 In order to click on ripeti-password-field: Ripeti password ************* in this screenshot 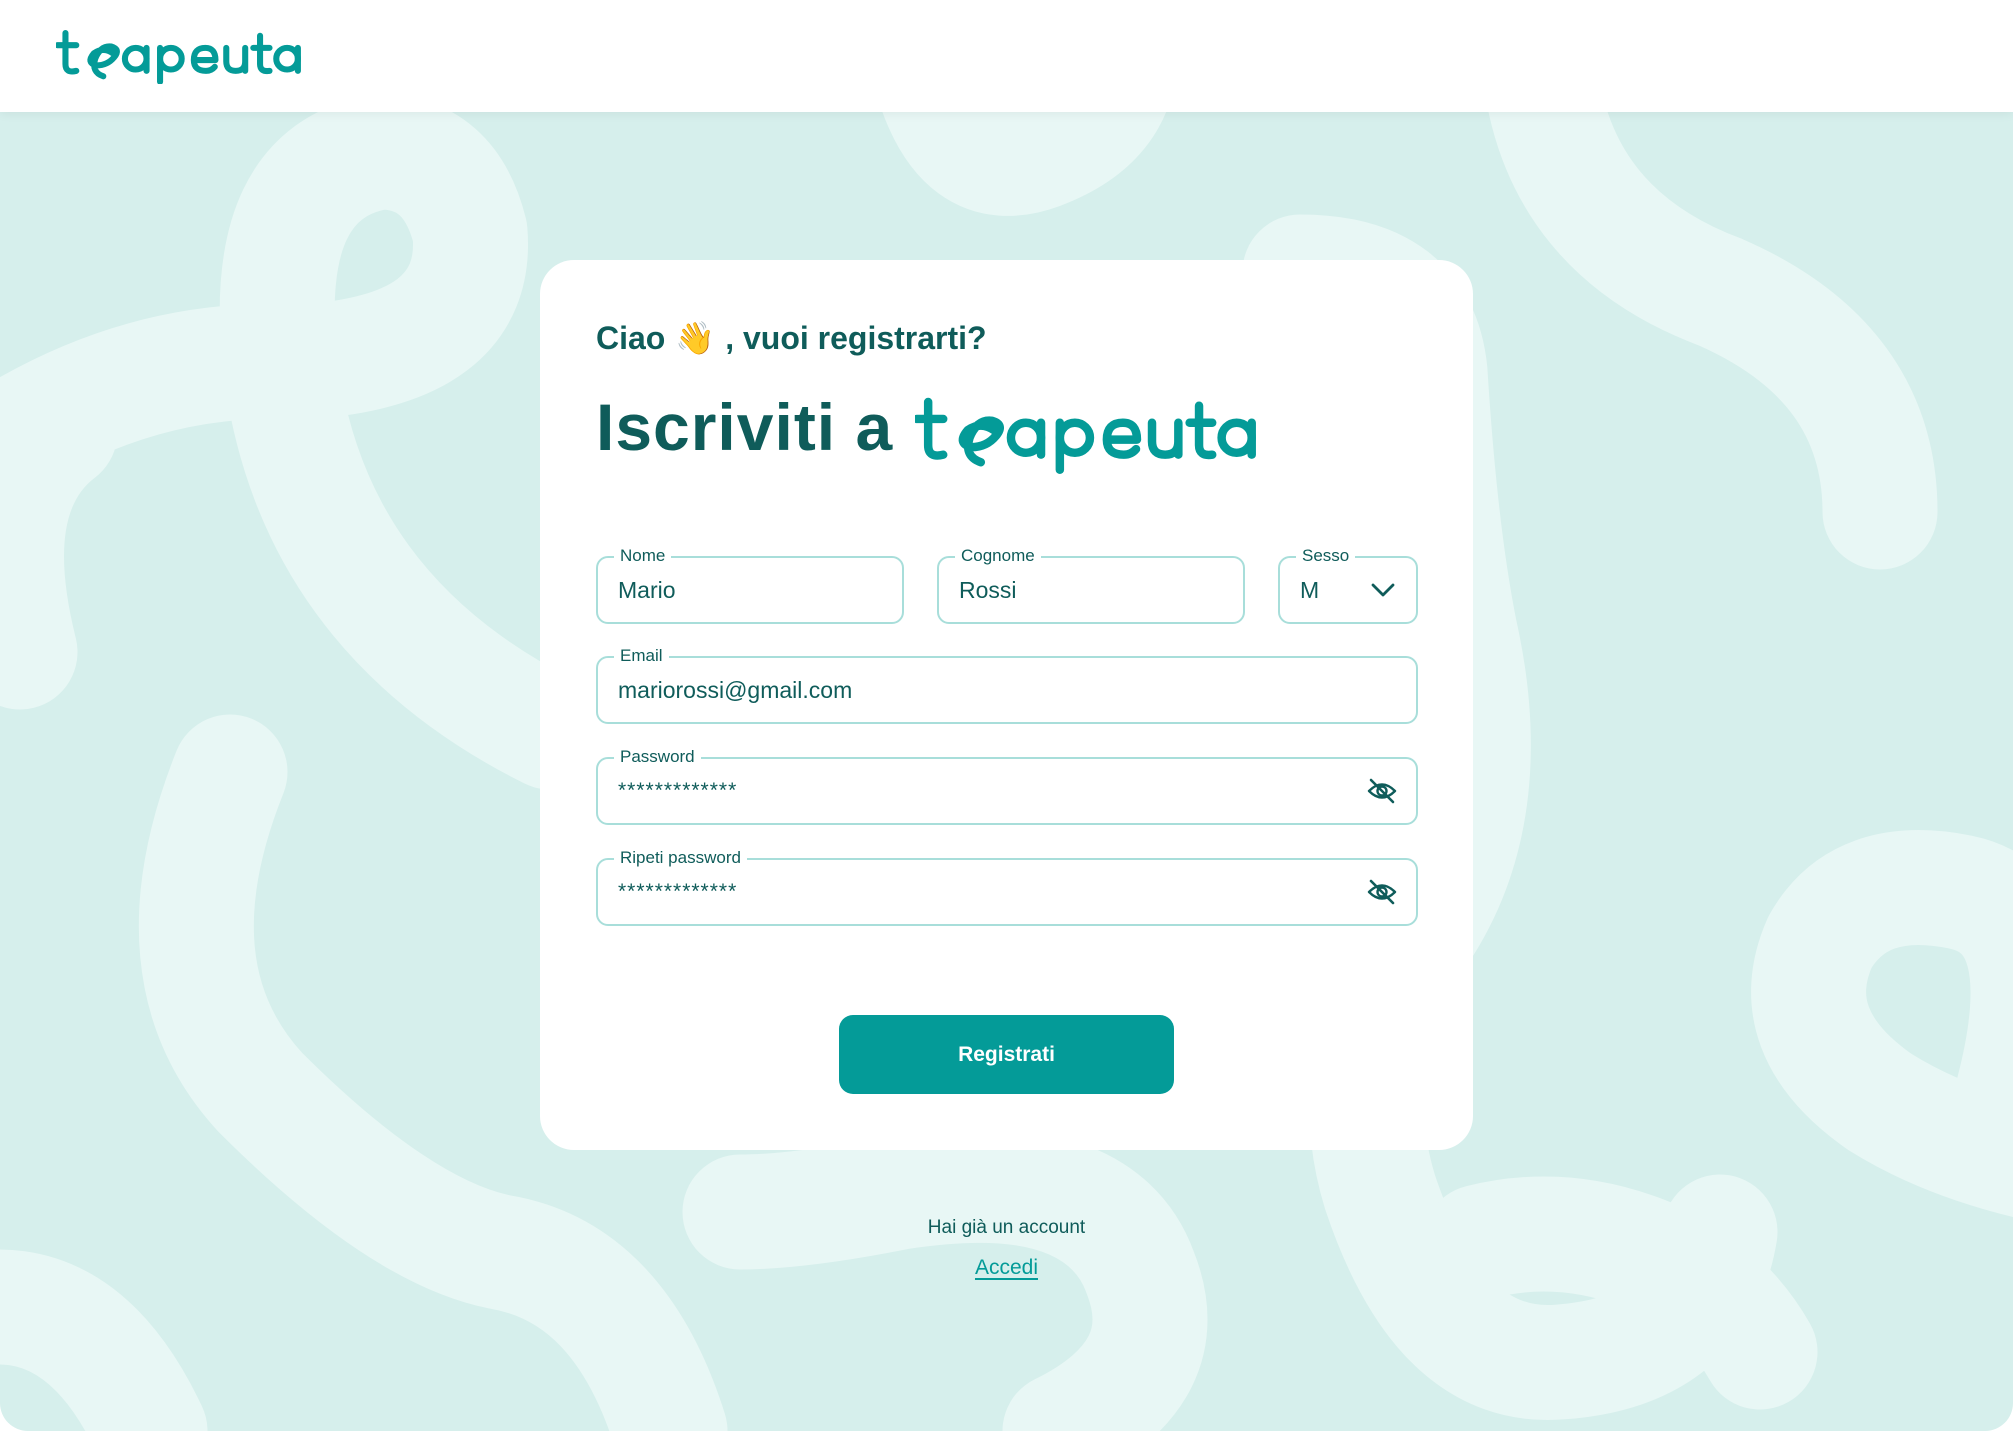, I will do `click(1007, 886)`.